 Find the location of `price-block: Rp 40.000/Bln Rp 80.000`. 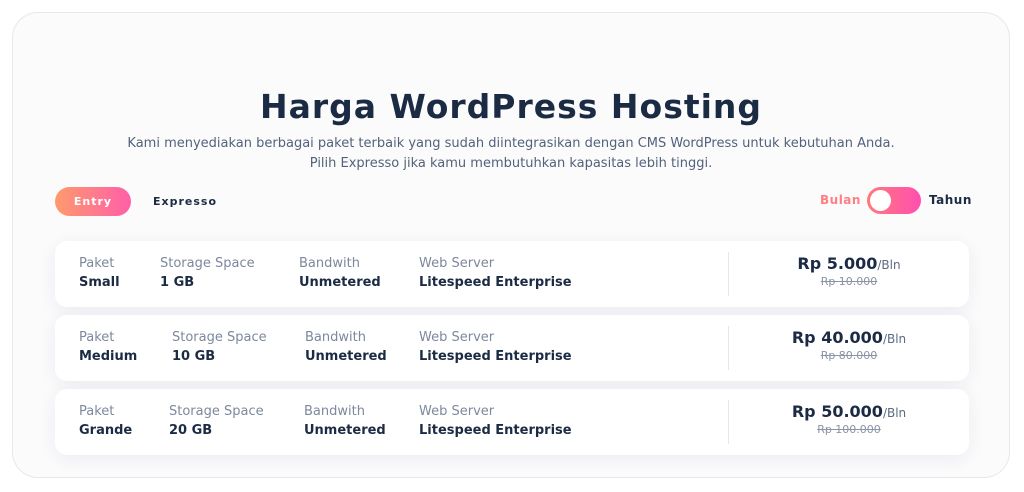

price-block: Rp 40.000/Bln Rp 80.000 is located at coordinates (849, 345).